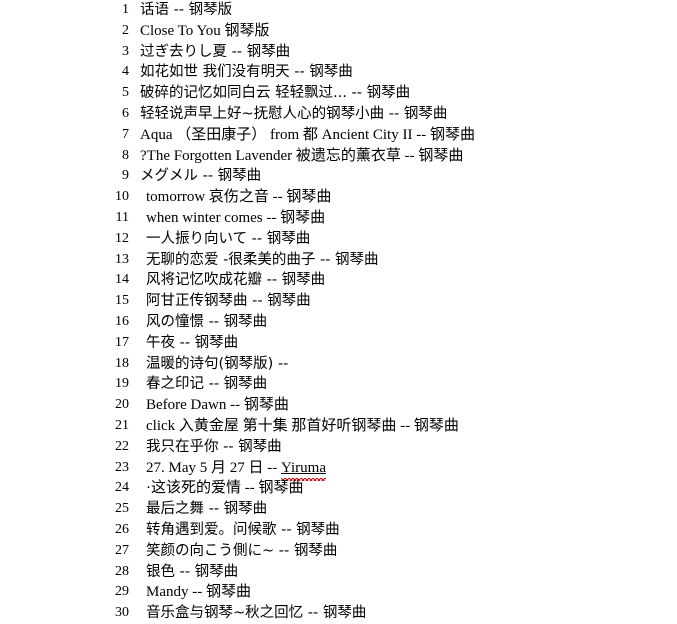 The height and width of the screenshot is (624, 677). I want to click on list-item-title: click 入黄金屋 第十集 那首好听钢琴曲 -- 钢琴曲, so click(302, 426).